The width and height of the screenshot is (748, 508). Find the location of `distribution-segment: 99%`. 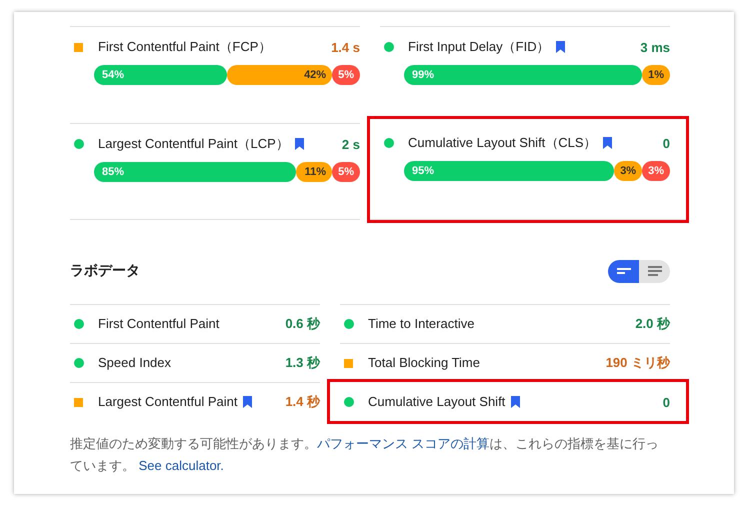

distribution-segment: 99% is located at coordinates (523, 75).